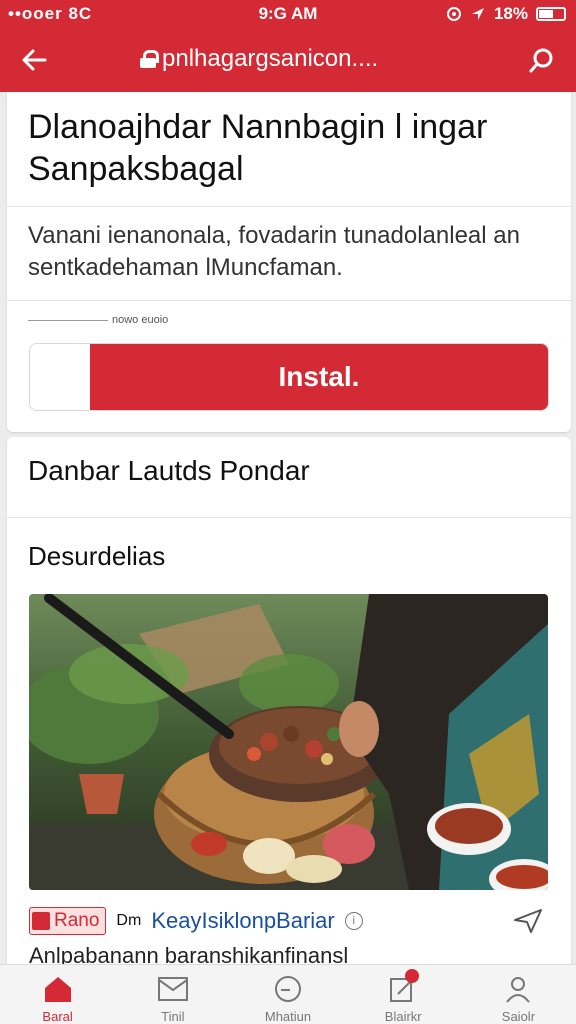 The width and height of the screenshot is (576, 1024). I want to click on search-button, so click(542, 60).